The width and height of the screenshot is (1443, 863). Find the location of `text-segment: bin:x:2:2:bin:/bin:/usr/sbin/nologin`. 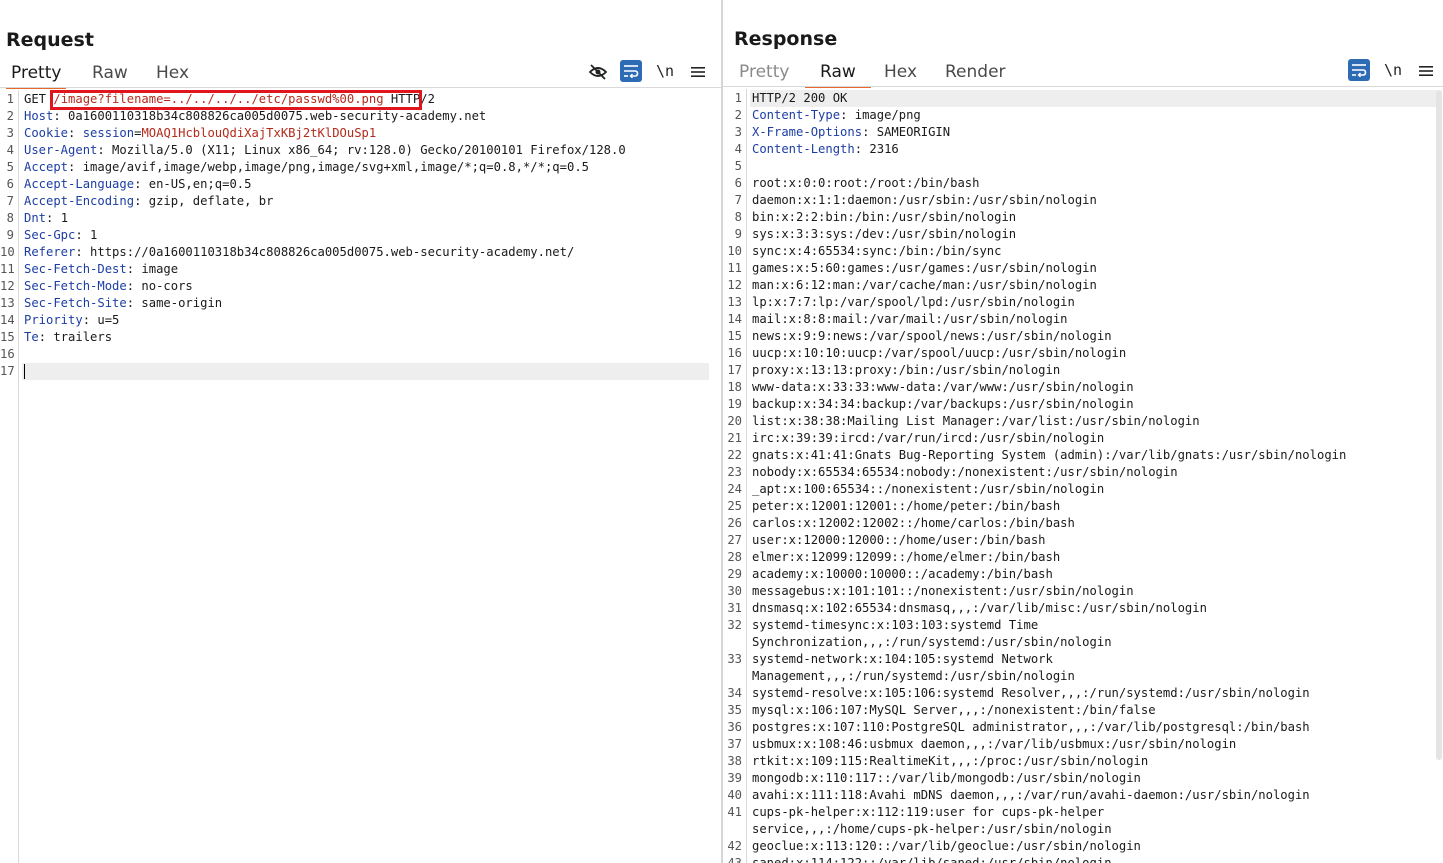

text-segment: bin:x:2:2:bin:/bin:/usr/sbin/nologin is located at coordinates (884, 217).